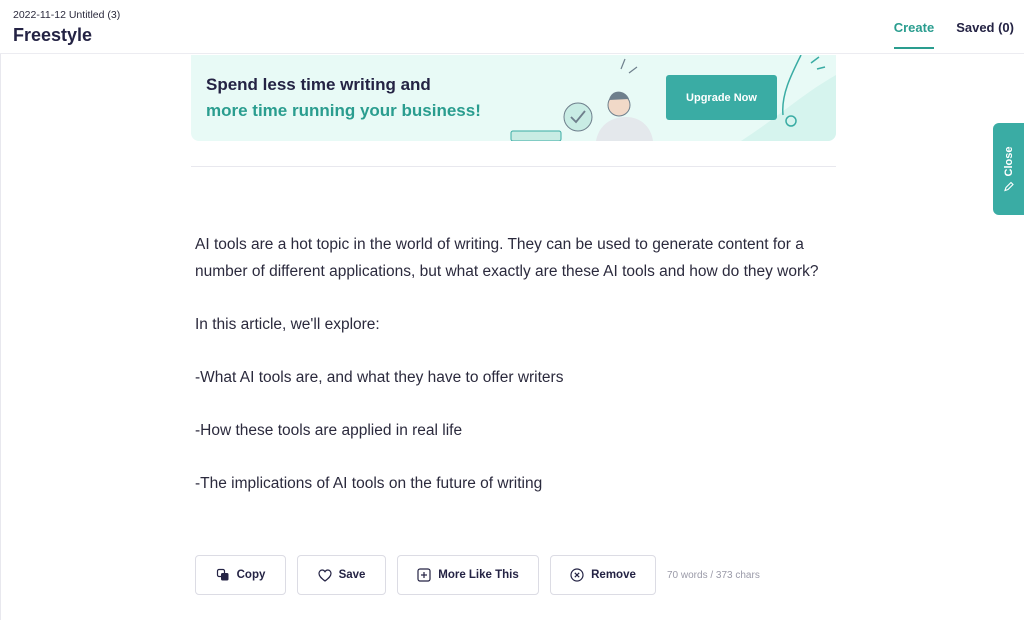  Describe the element at coordinates (613, 575) in the screenshot. I see `remove-button-label: Remove` at that location.